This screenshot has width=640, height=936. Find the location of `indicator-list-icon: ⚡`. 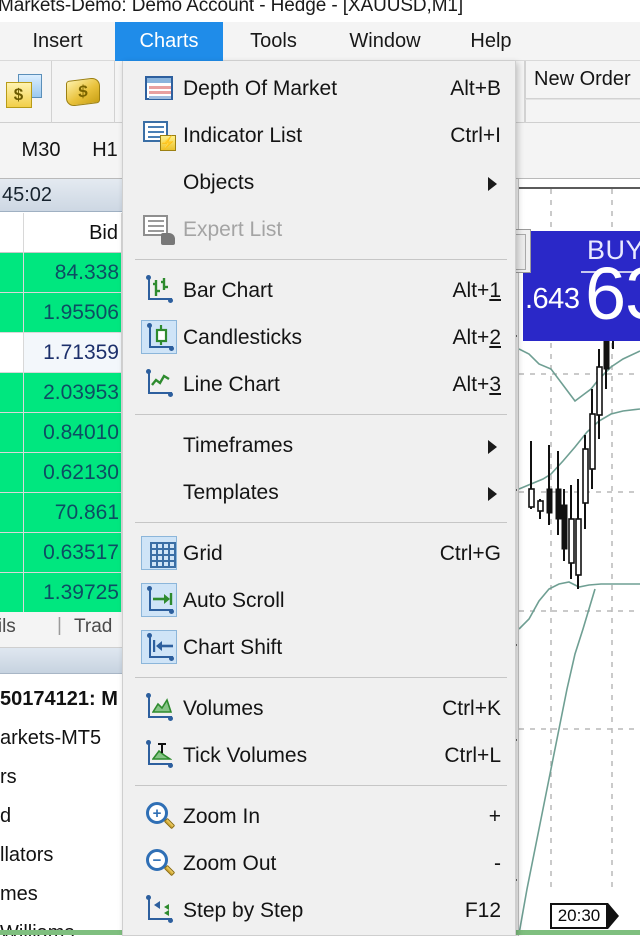

indicator-list-icon: ⚡ is located at coordinates (159, 135).